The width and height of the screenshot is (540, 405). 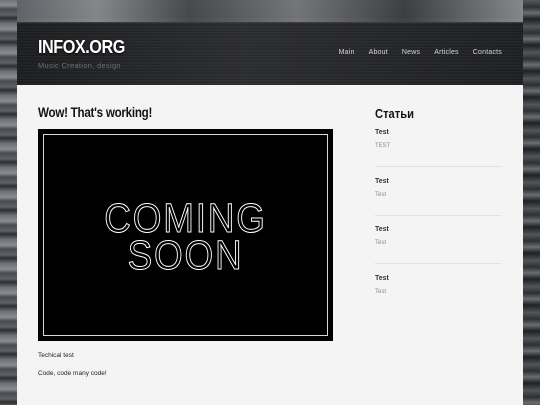 I want to click on post-paragraph: Techical test, so click(x=56, y=355).